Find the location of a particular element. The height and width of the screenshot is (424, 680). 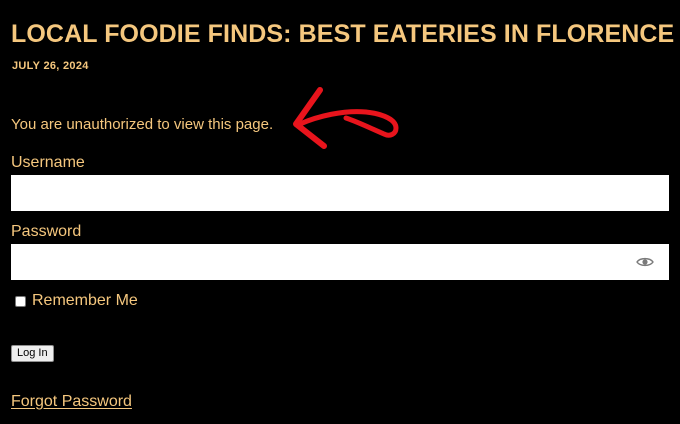

log-in-button: Log In is located at coordinates (32, 353).